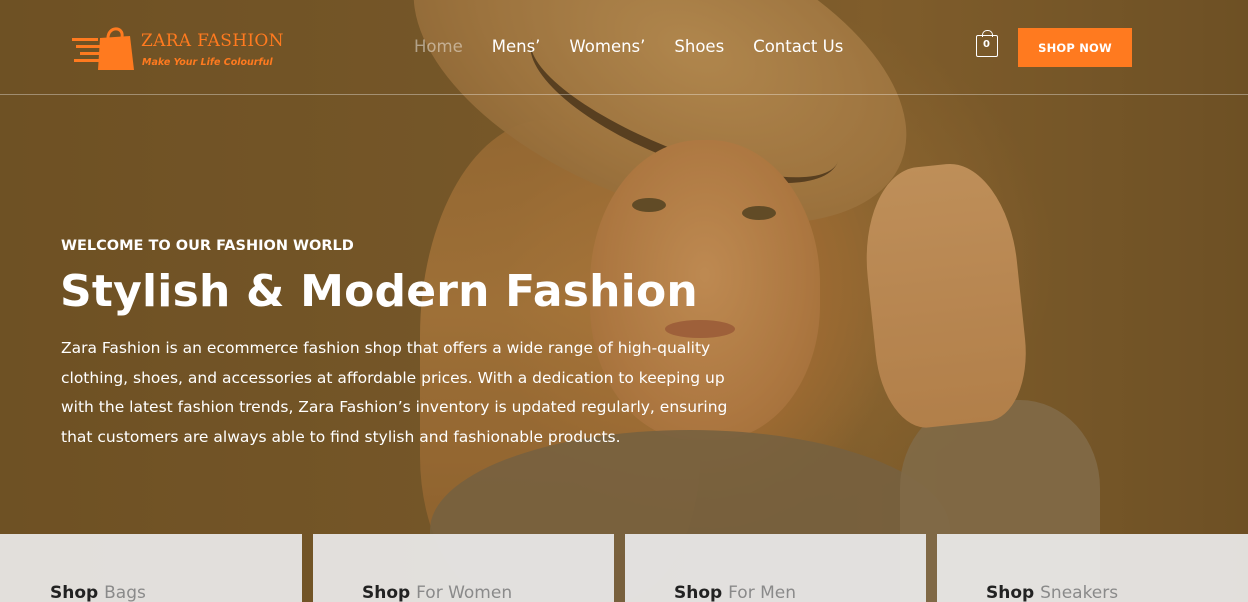  Describe the element at coordinates (775, 568) in the screenshot. I see `category-card-men: Shop For Men` at that location.